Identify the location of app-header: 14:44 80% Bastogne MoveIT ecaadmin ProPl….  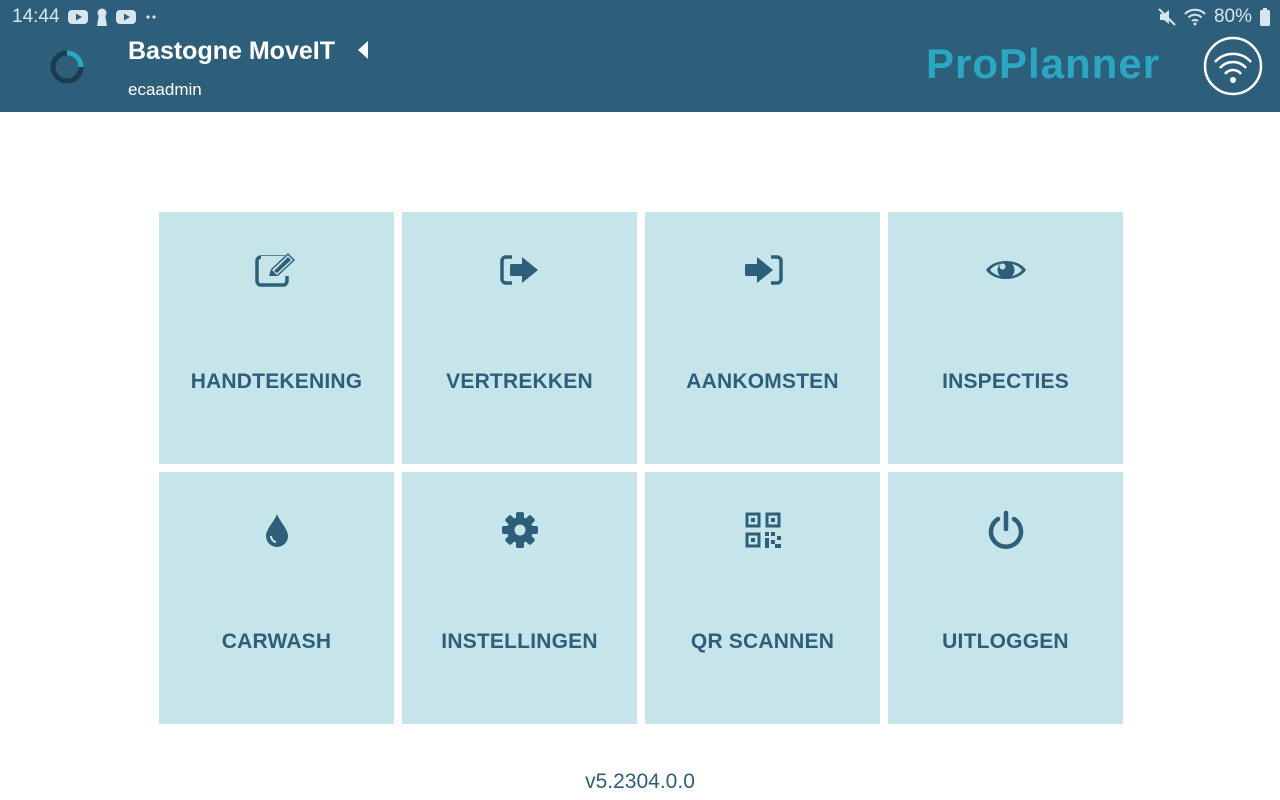
(640, 56).